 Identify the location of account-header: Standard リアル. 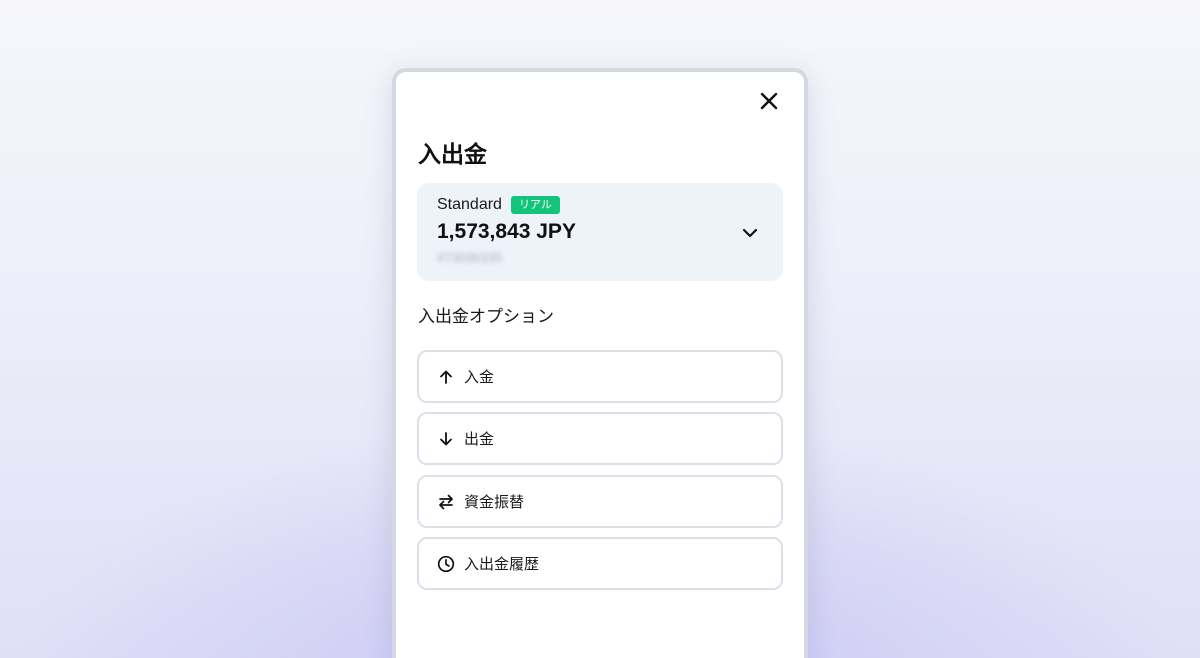
(498, 205).